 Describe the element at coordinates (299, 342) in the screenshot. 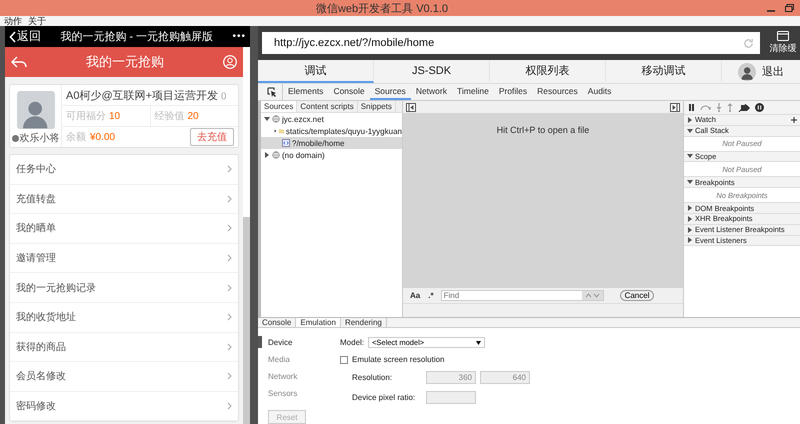

I see `emulation-section: Device` at that location.